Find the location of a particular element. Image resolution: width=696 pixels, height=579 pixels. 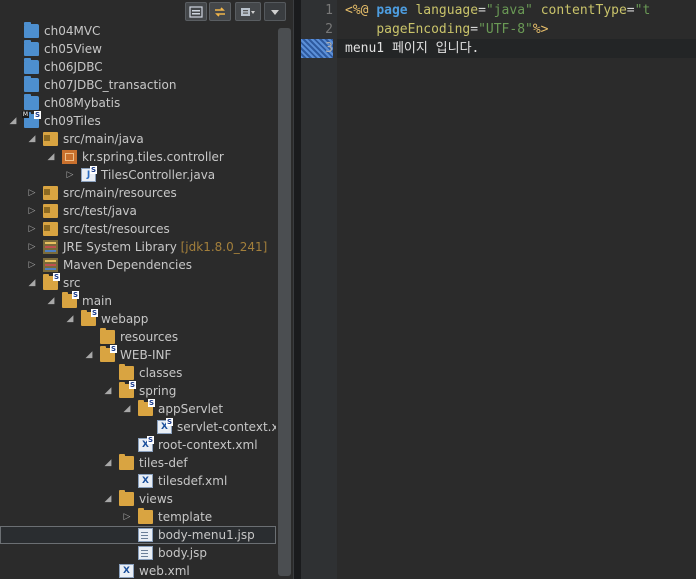

tree-item-label: tilesdef.xml is located at coordinates (193, 481).